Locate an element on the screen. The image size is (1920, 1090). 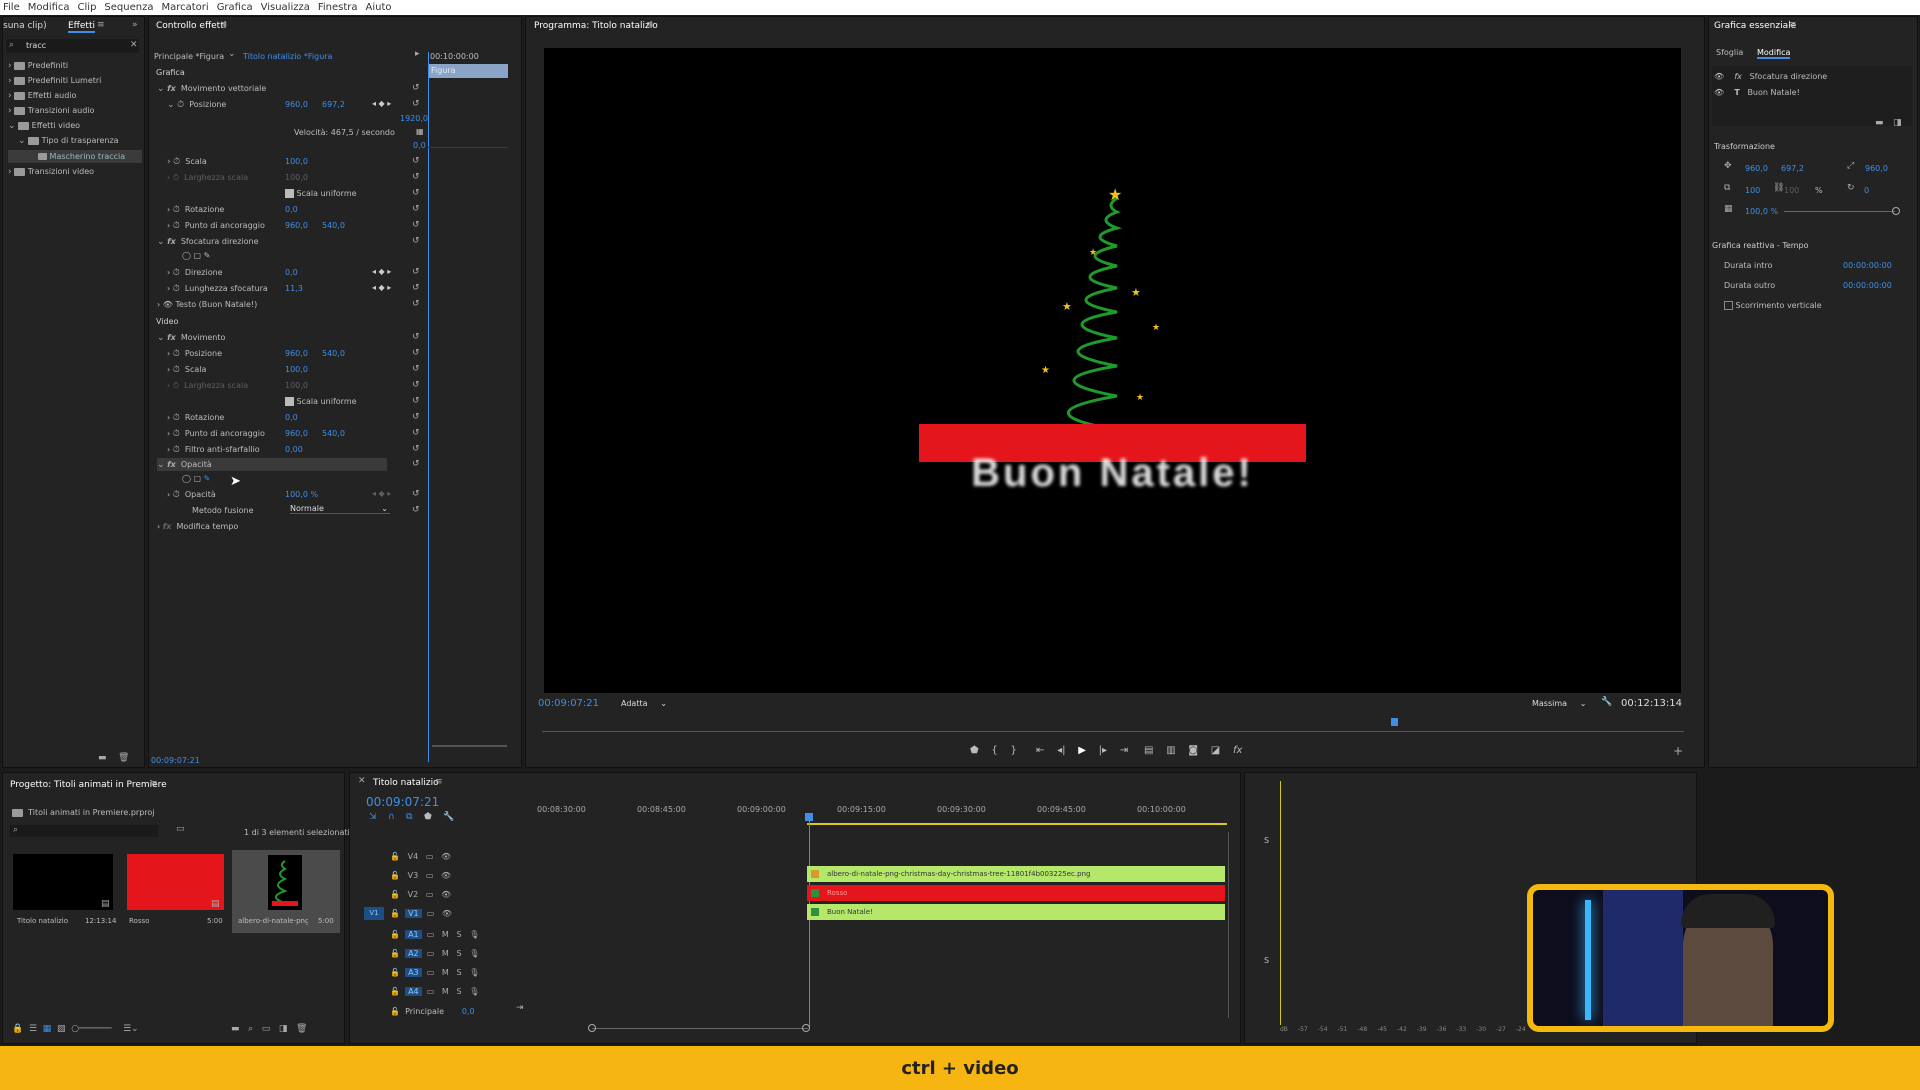
eg-position-y: 697,2 is located at coordinates (1792, 168).